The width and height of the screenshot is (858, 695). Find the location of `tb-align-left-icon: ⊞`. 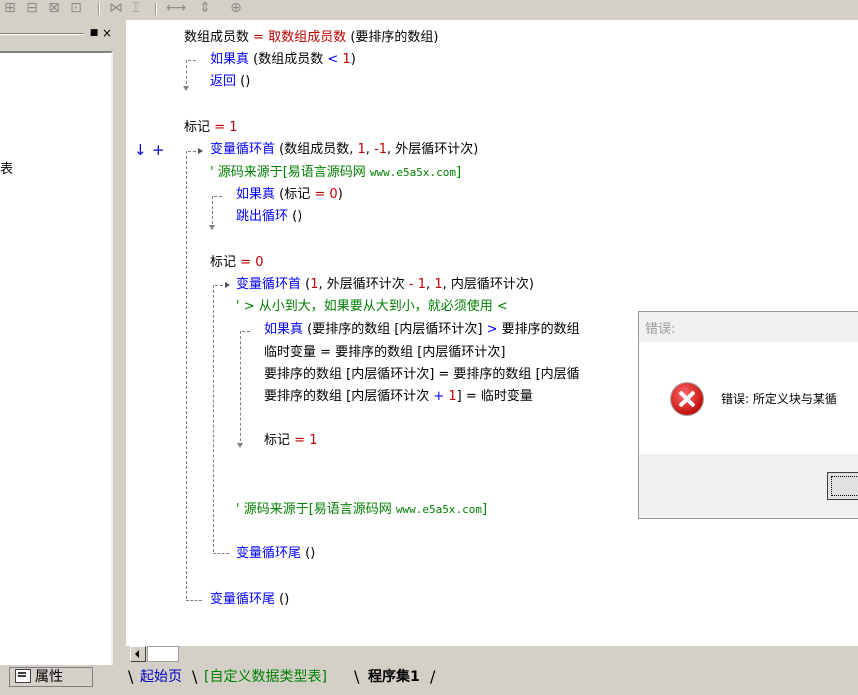

tb-align-left-icon: ⊞ is located at coordinates (10, 8).